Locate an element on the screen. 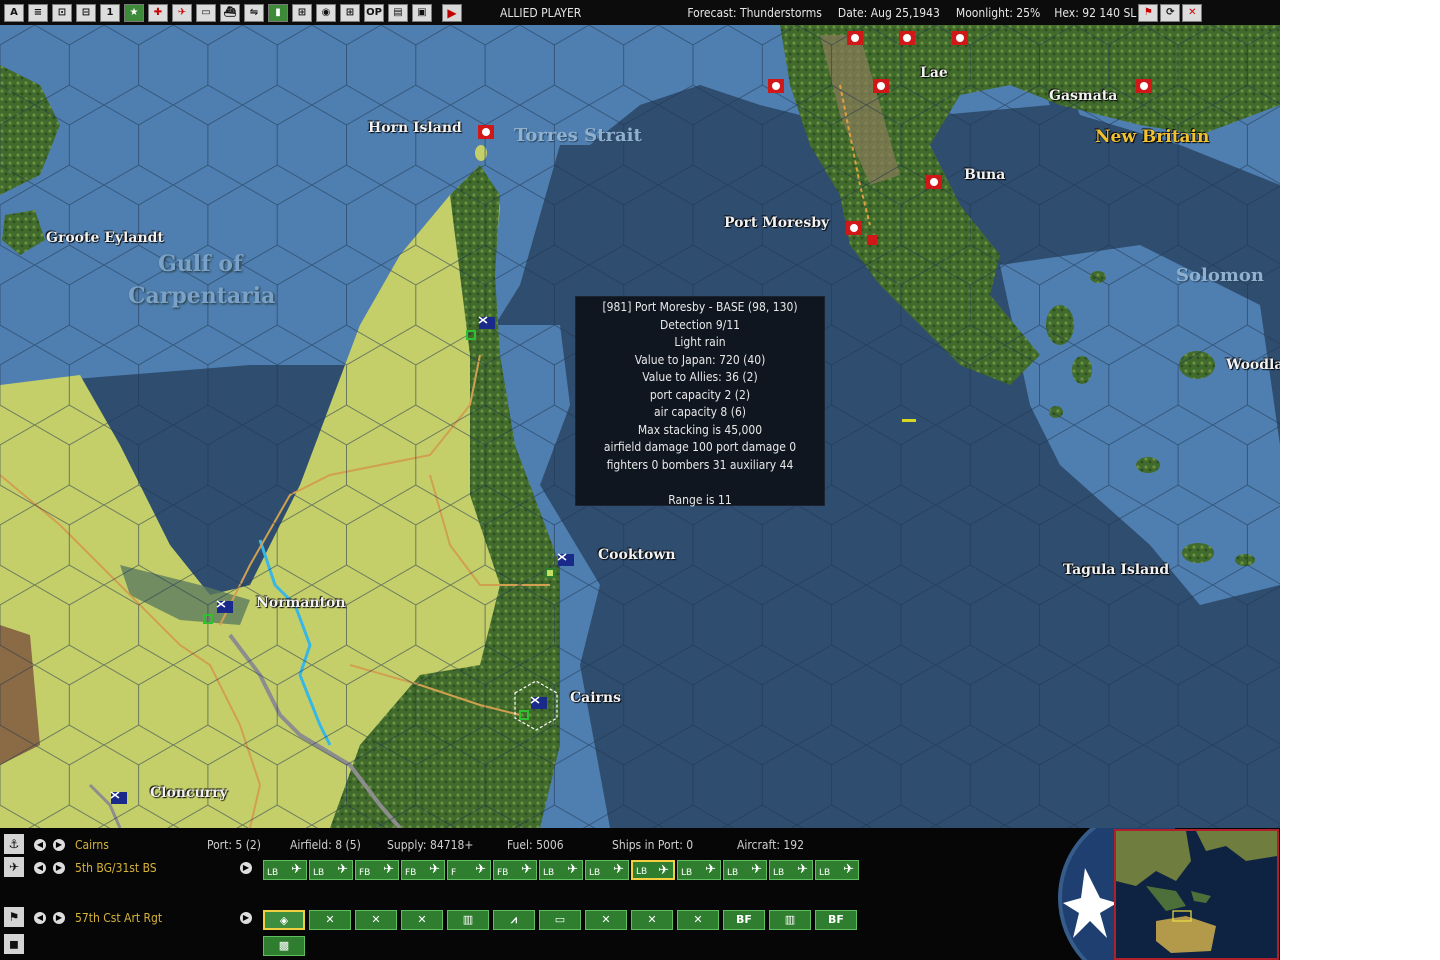  prev-air-arrow-icon: ◀ is located at coordinates (40, 868).